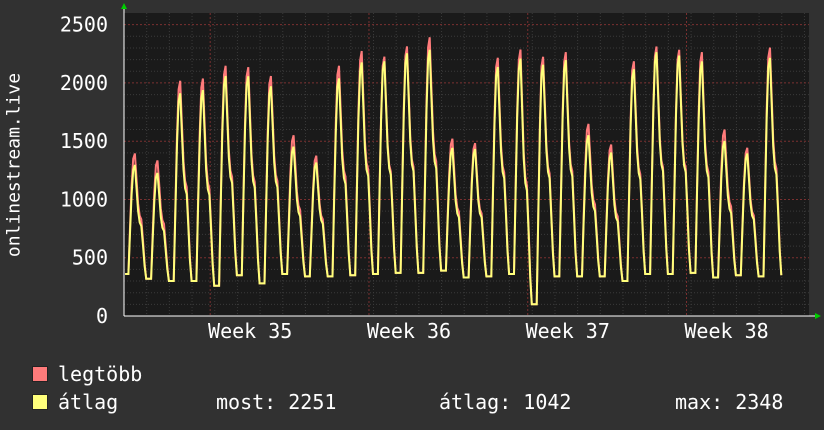  What do you see at coordinates (818, 316) in the screenshot?
I see `x-axis-arrow-icon` at bounding box center [818, 316].